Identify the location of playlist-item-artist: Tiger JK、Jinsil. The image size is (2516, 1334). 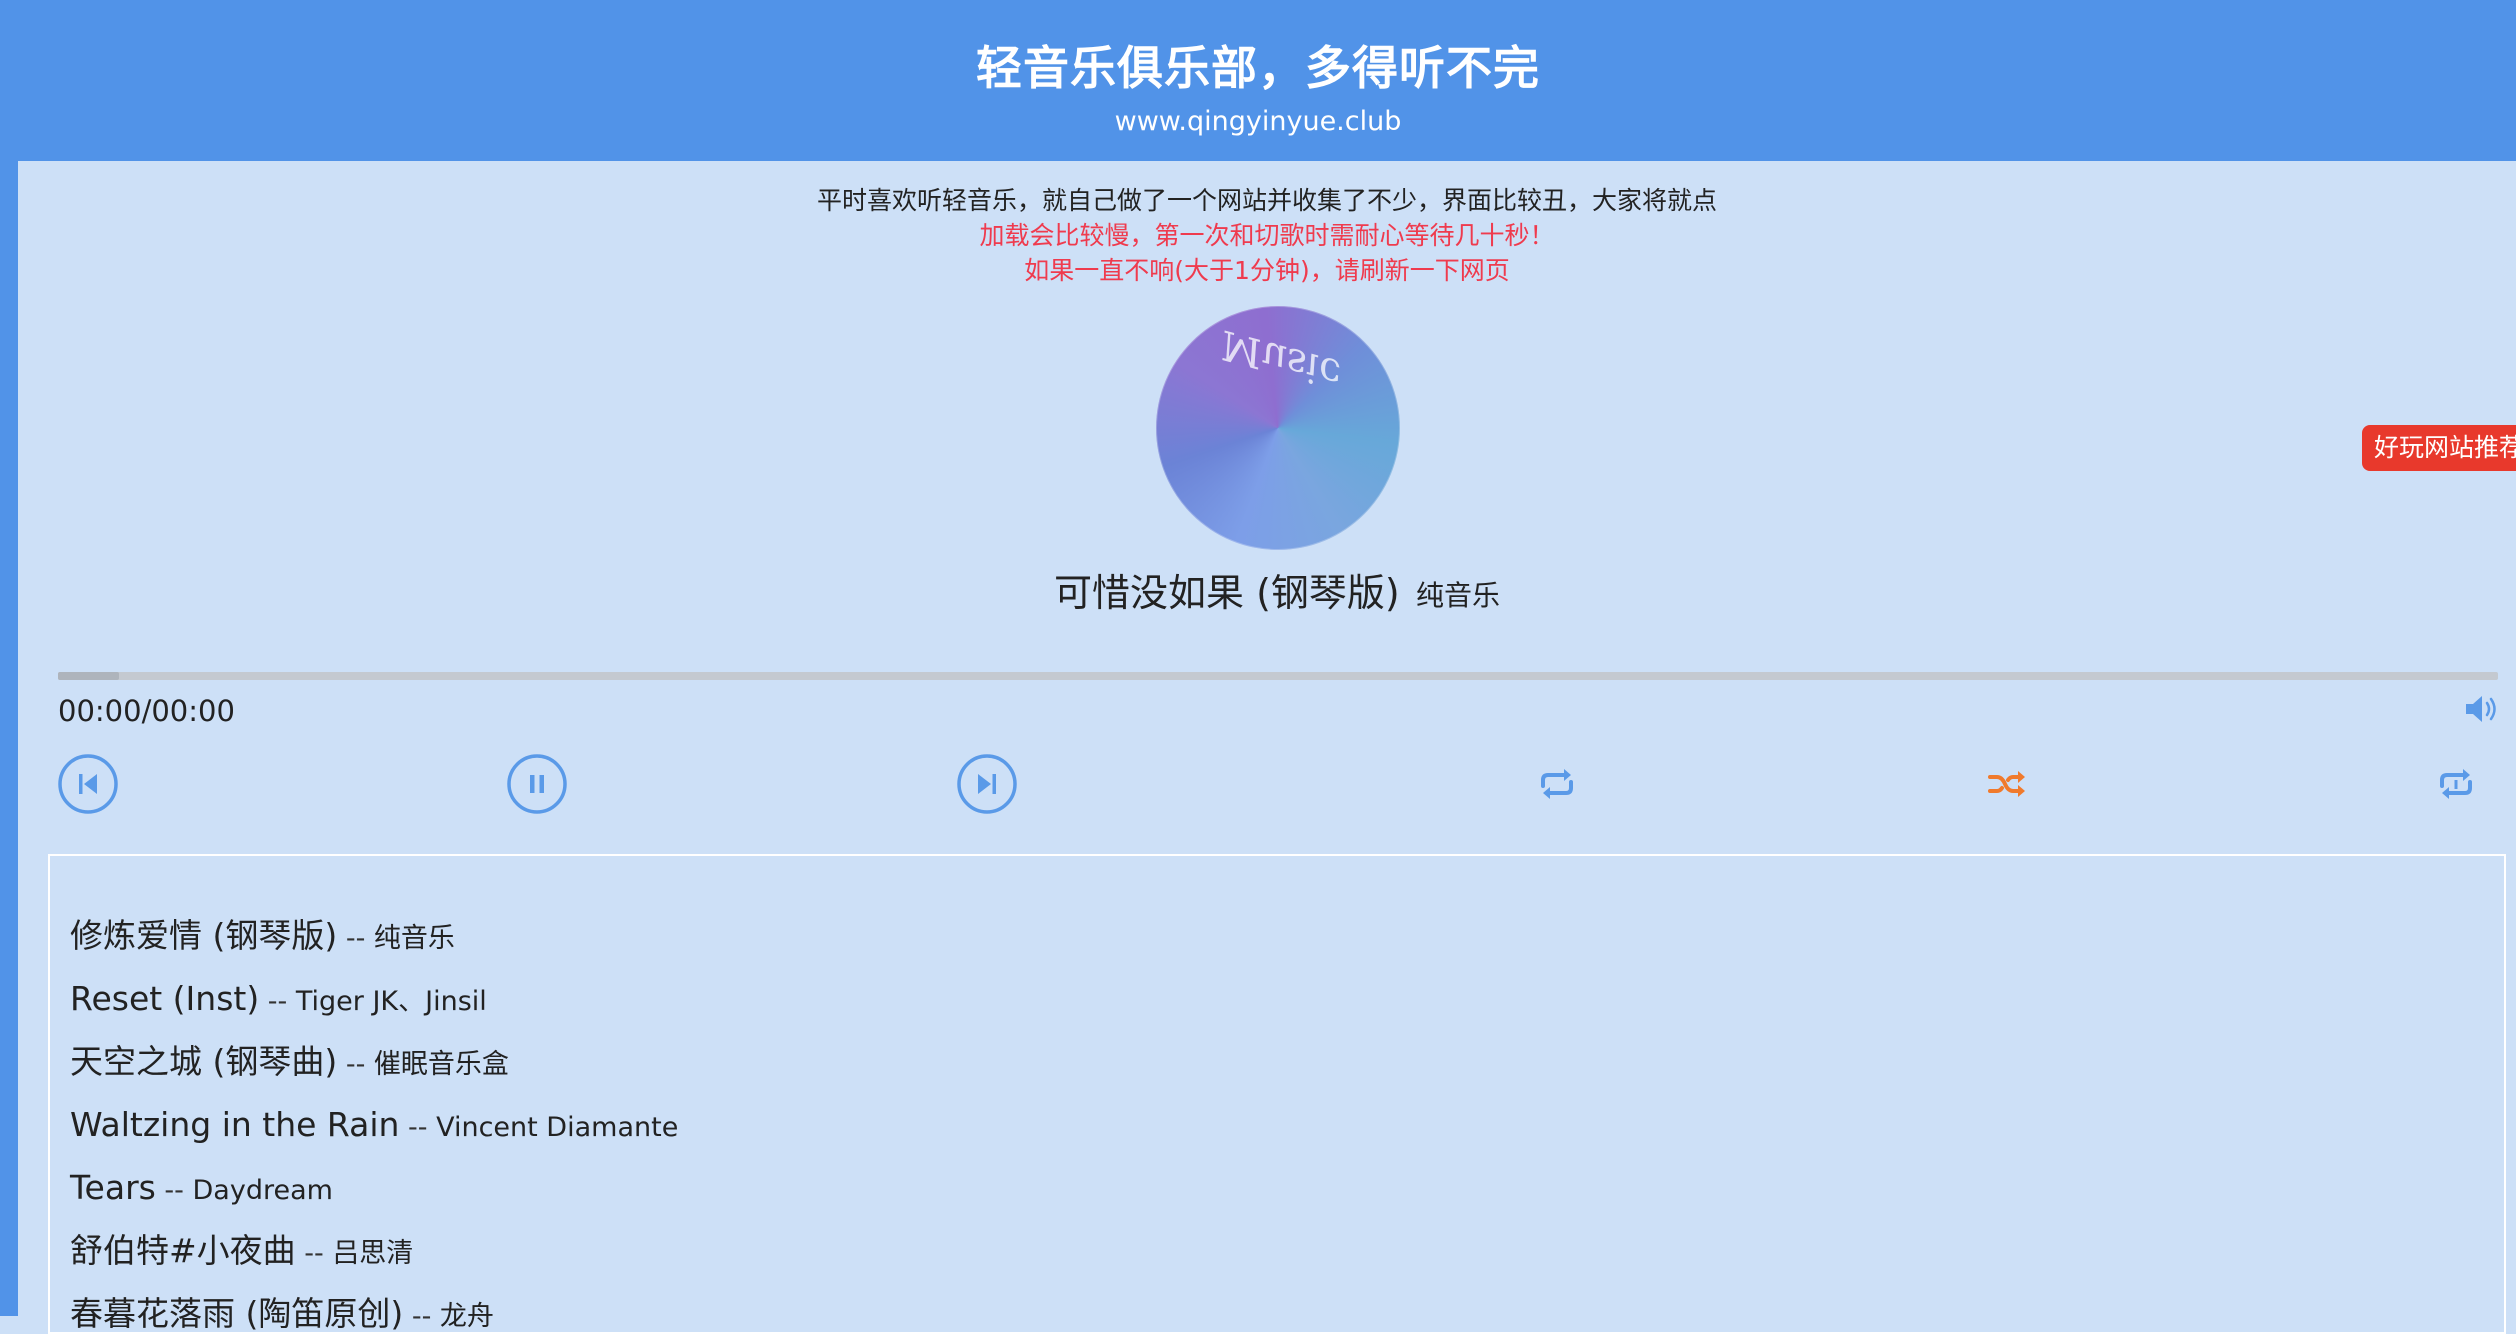
(391, 1001).